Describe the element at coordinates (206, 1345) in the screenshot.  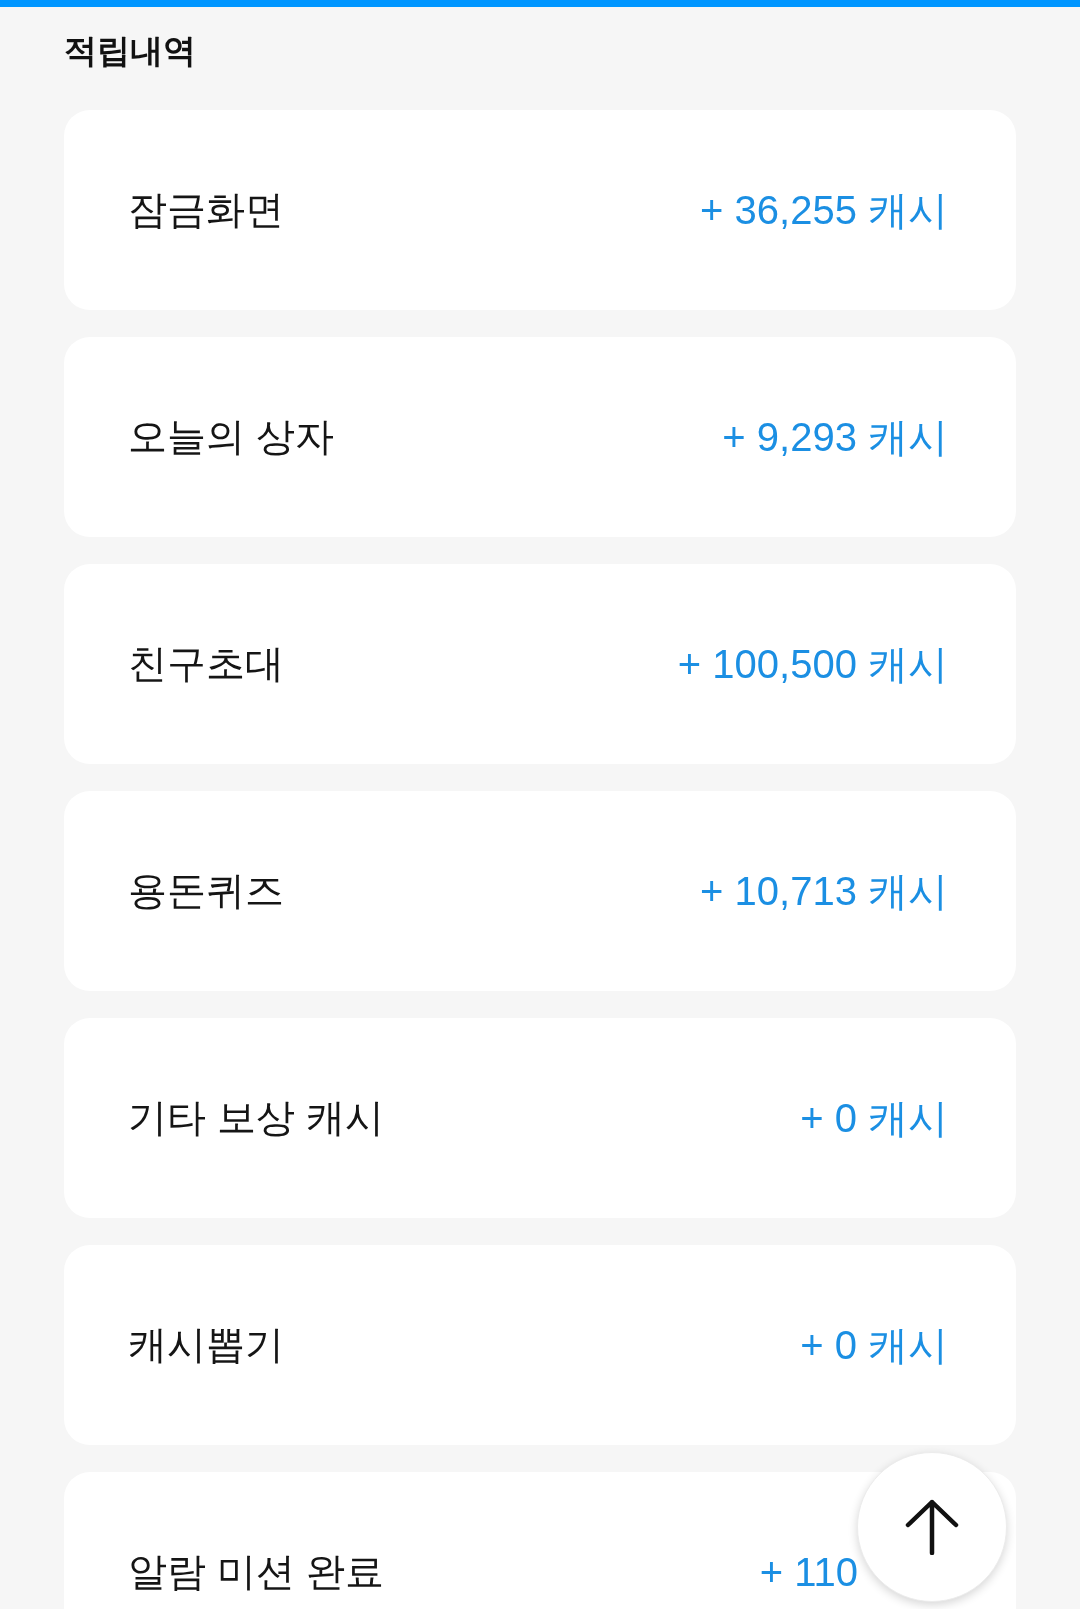
I see `reward-label: 캐시뽑기` at that location.